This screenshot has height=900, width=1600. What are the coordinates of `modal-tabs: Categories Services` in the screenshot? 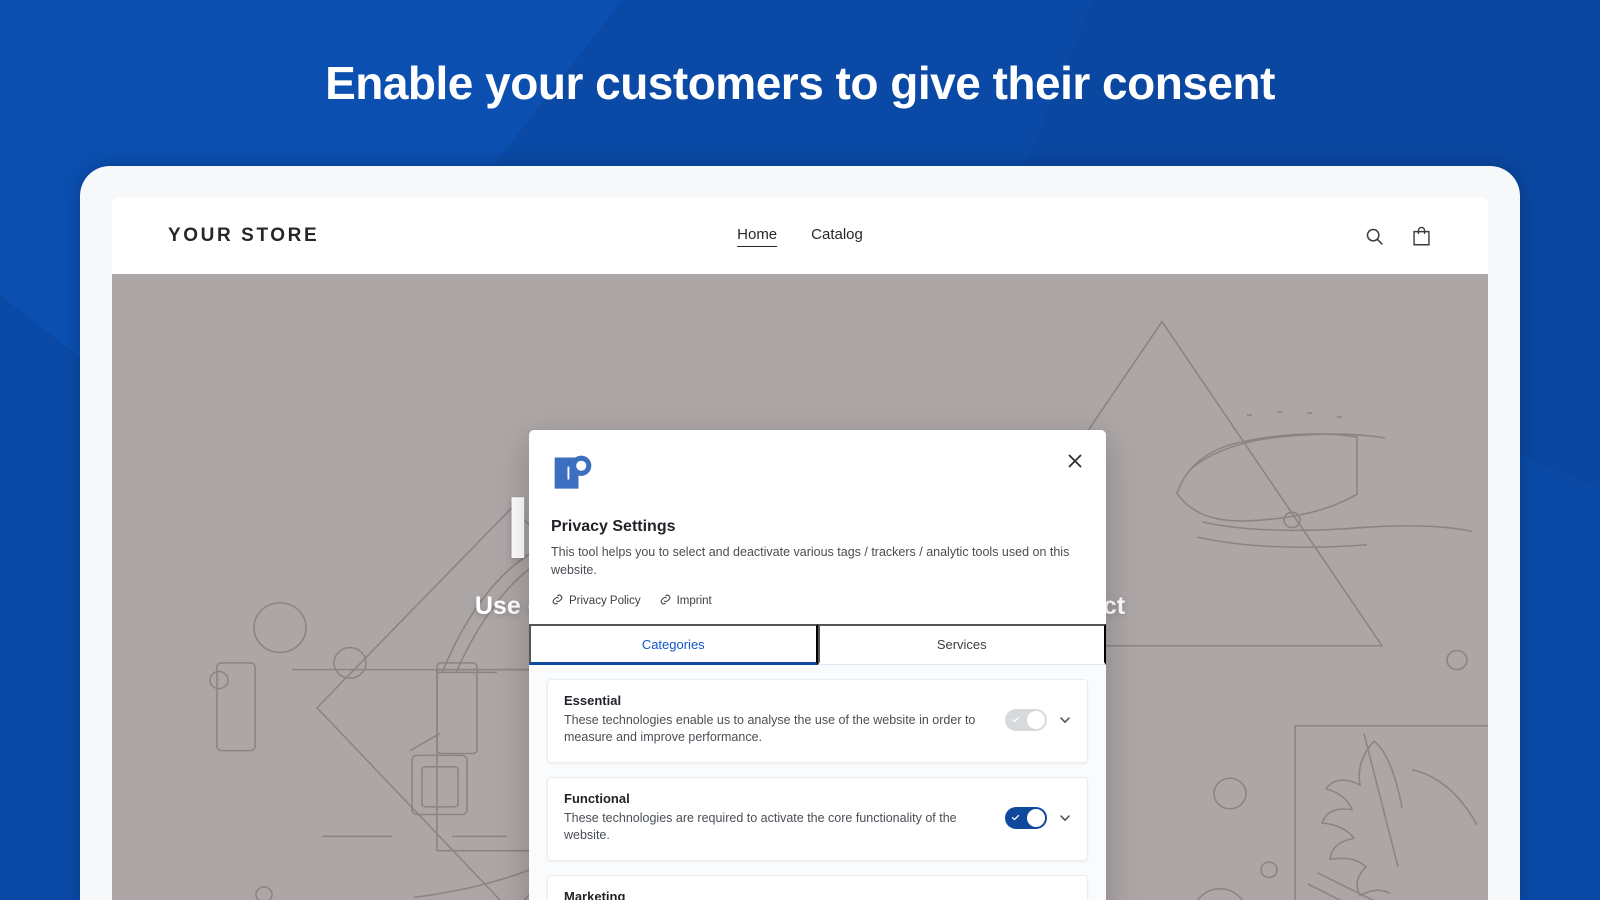 It's located at (817, 644).